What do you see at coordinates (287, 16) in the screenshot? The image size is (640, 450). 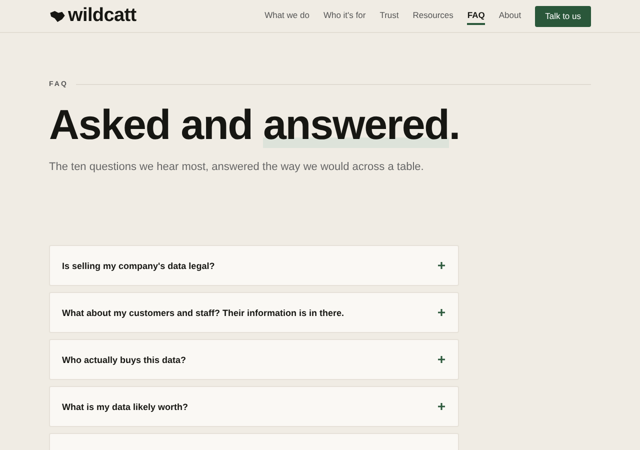 I see `nav-link: What we do` at bounding box center [287, 16].